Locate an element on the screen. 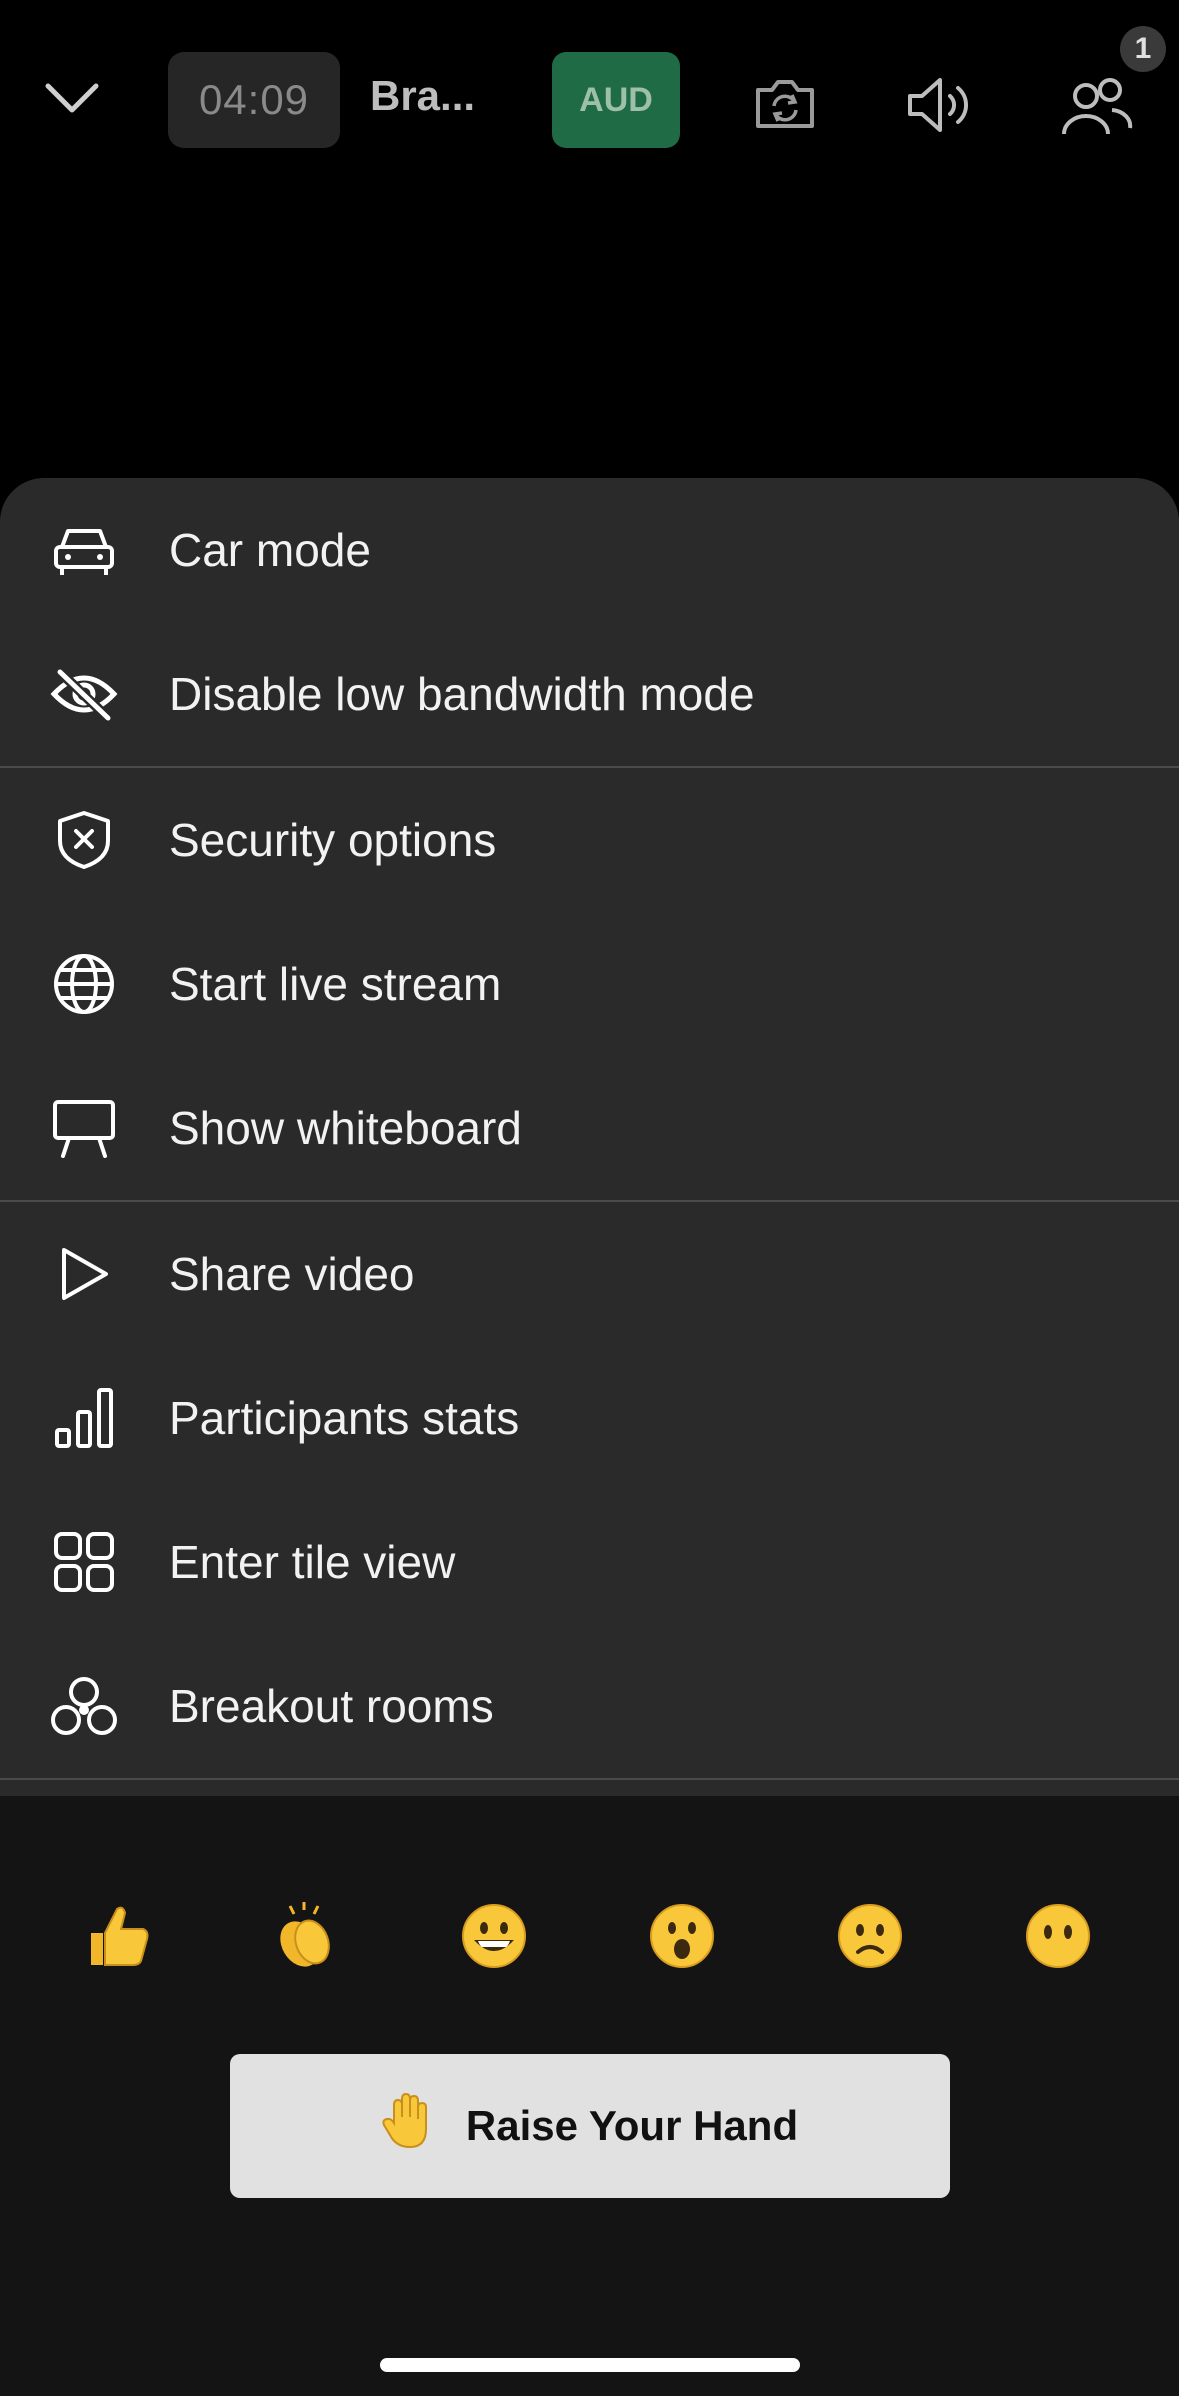 This screenshot has height=2396, width=1179. menu-item-live-stream: Start live stream is located at coordinates (589, 984).